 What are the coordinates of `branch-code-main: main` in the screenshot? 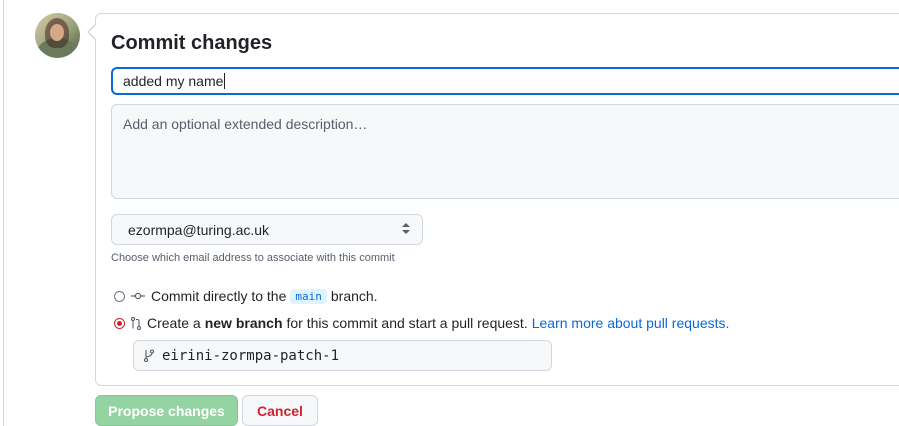 It's located at (308, 296).